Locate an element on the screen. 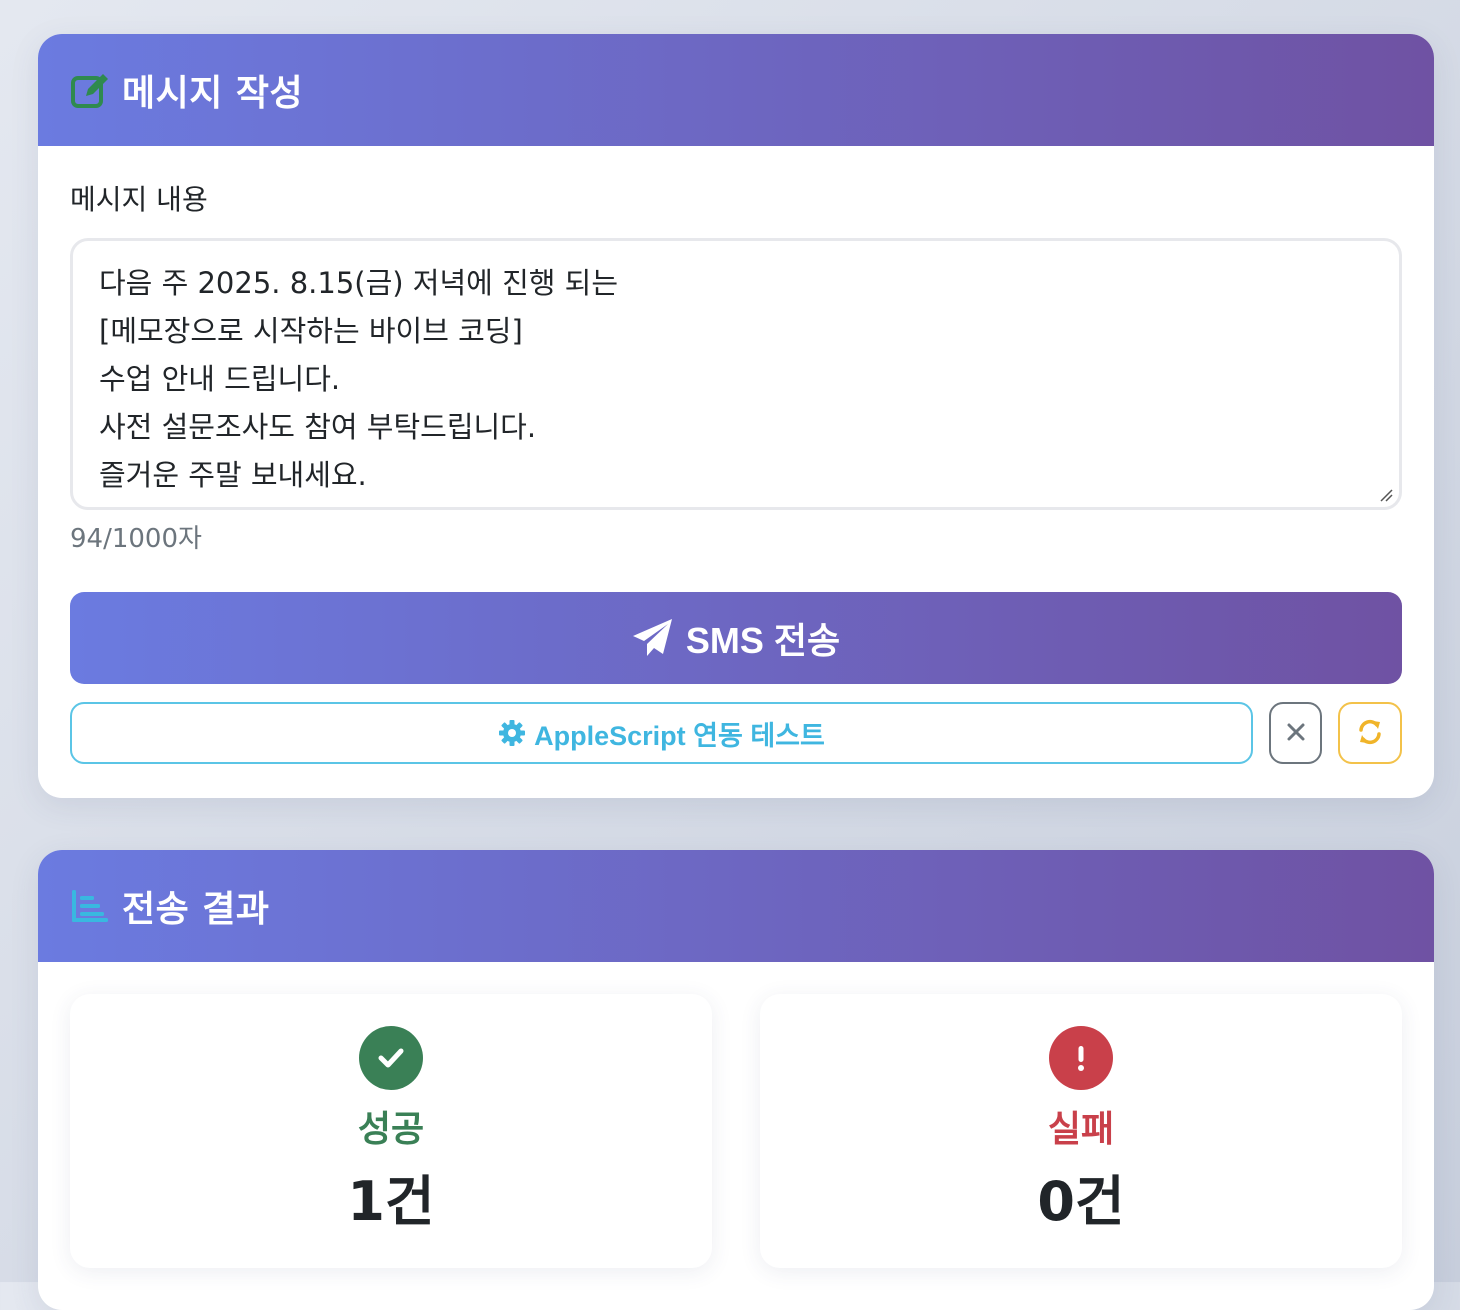 The image size is (1460, 1310). char-count: 94/1000자 is located at coordinates (136, 539).